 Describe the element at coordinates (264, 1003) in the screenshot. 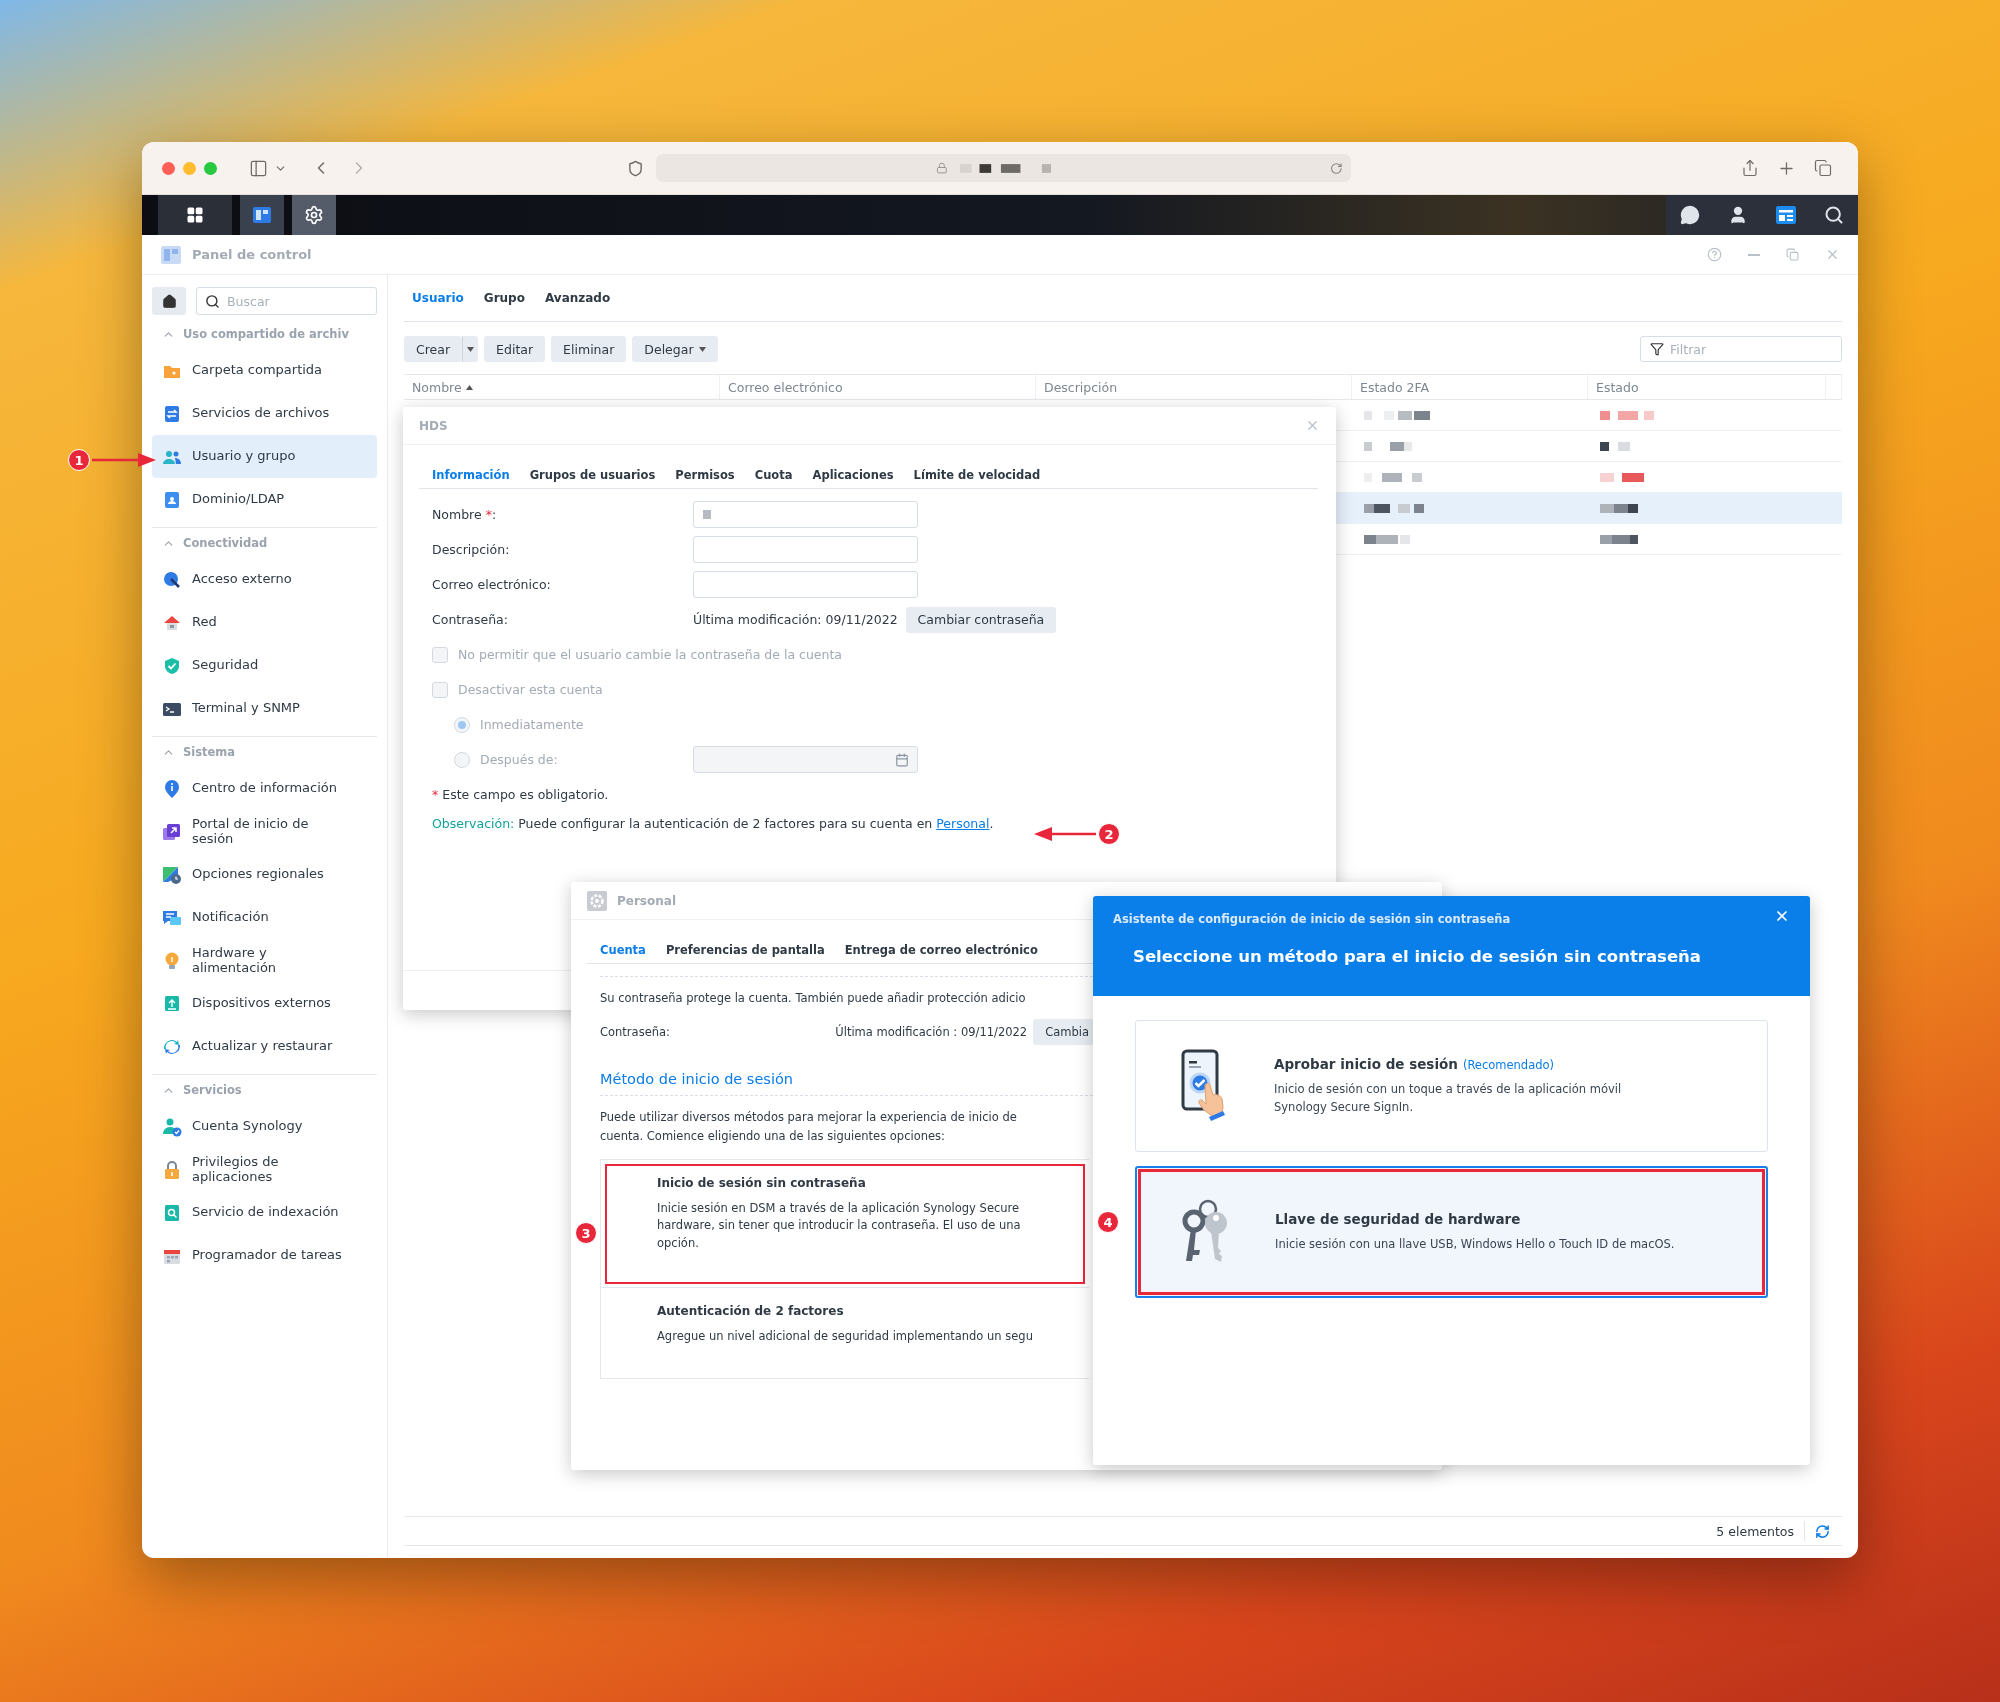

I see `sidebar-item: Dispositivos externos` at that location.